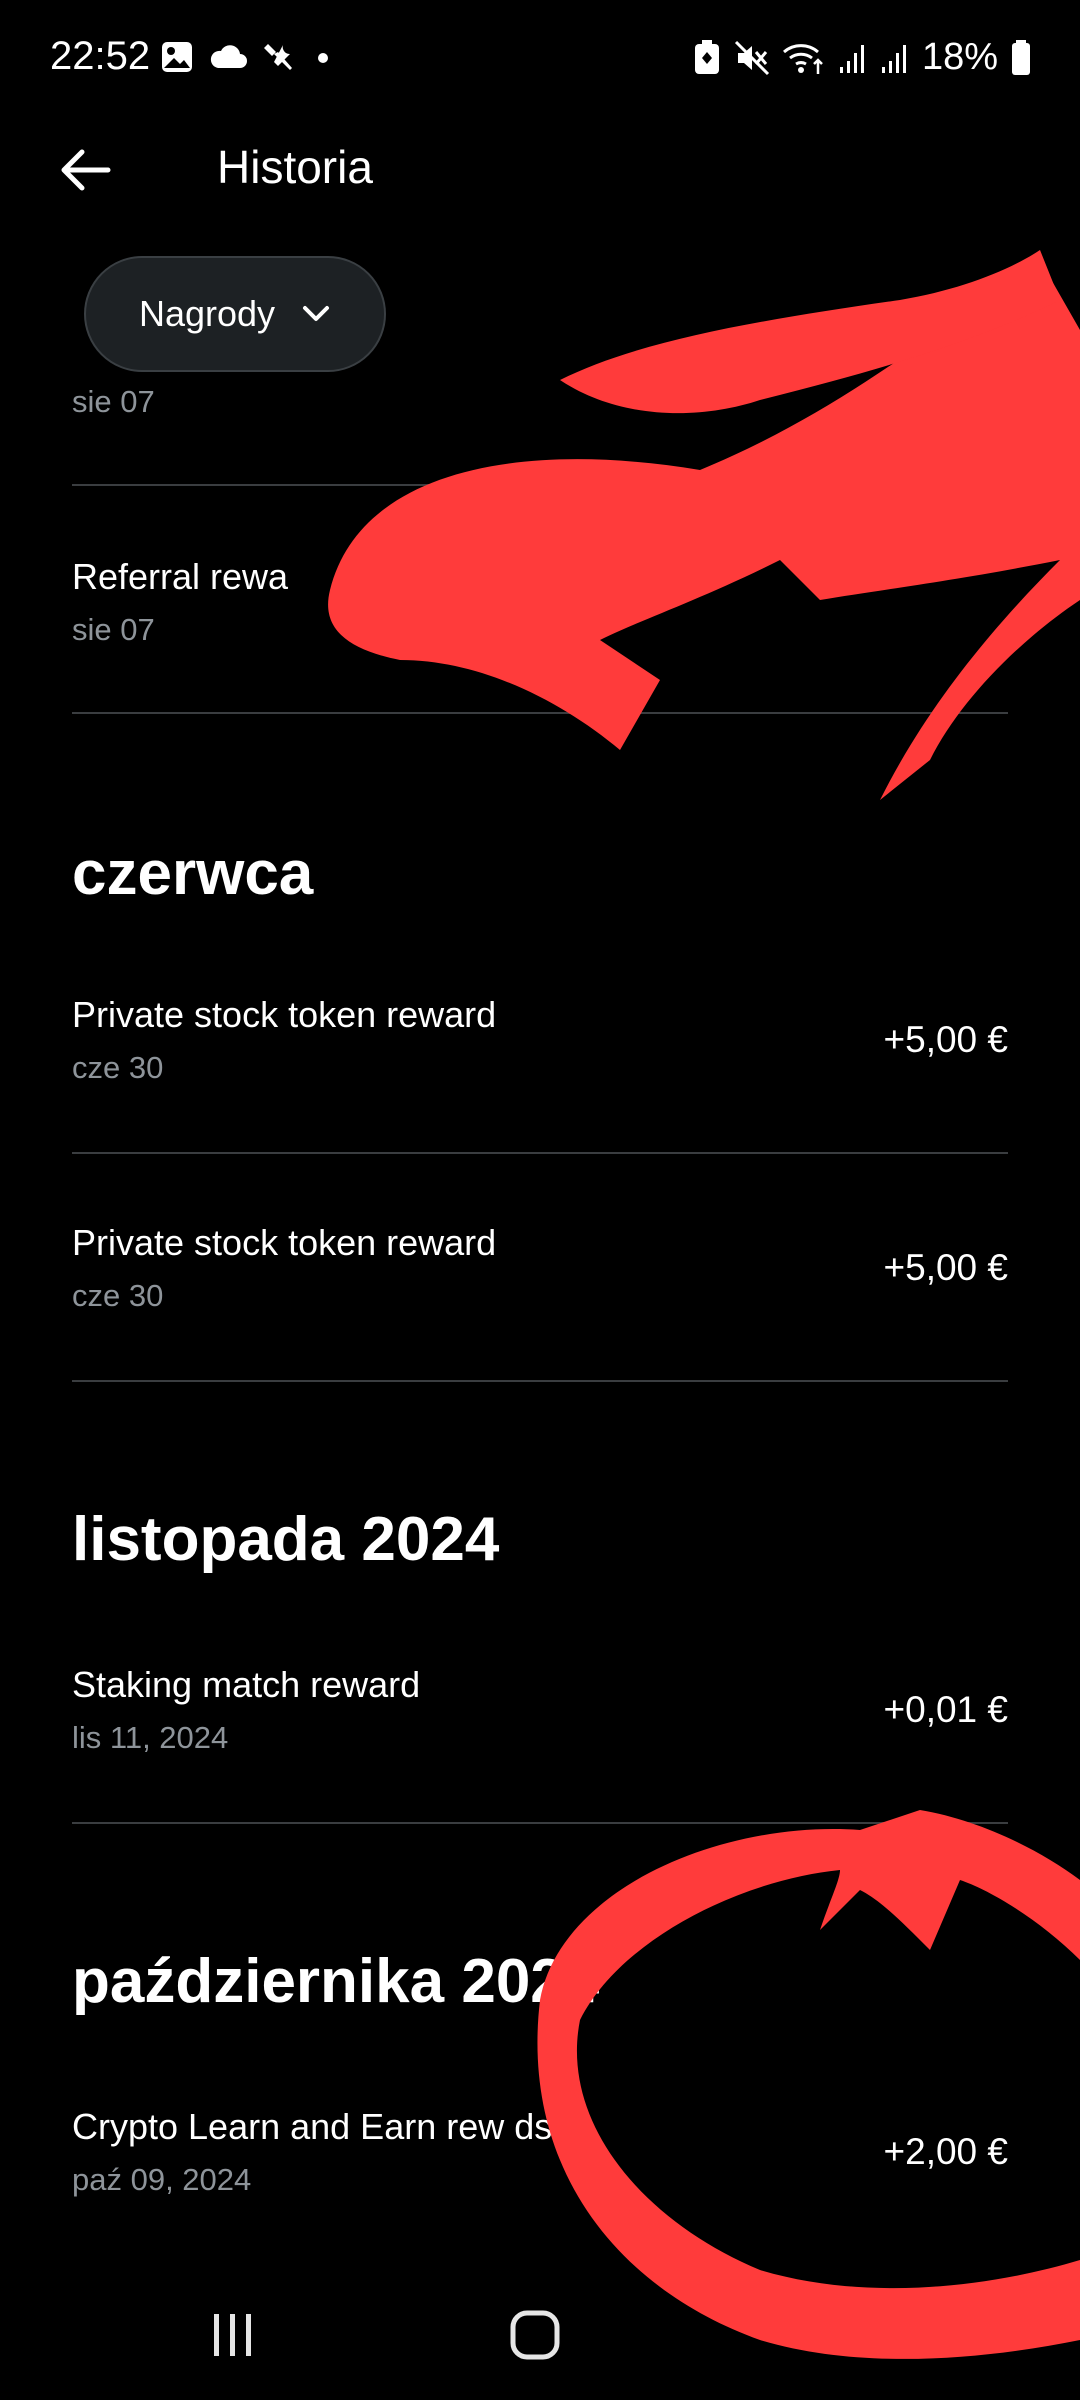 The image size is (1080, 2400). What do you see at coordinates (540, 669) in the screenshot?
I see `list-item: Referral rewa sie 07` at bounding box center [540, 669].